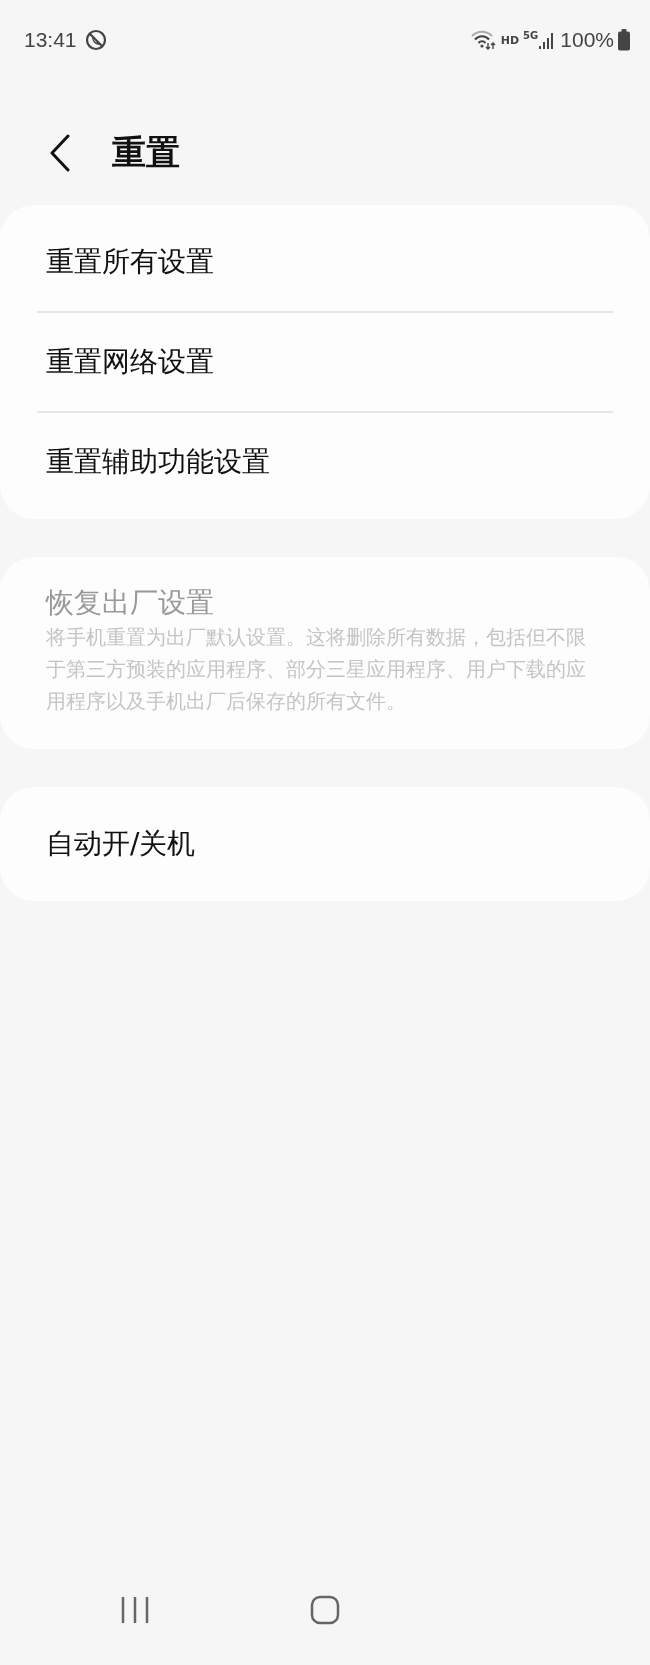  I want to click on network-label: HD, so click(510, 40).